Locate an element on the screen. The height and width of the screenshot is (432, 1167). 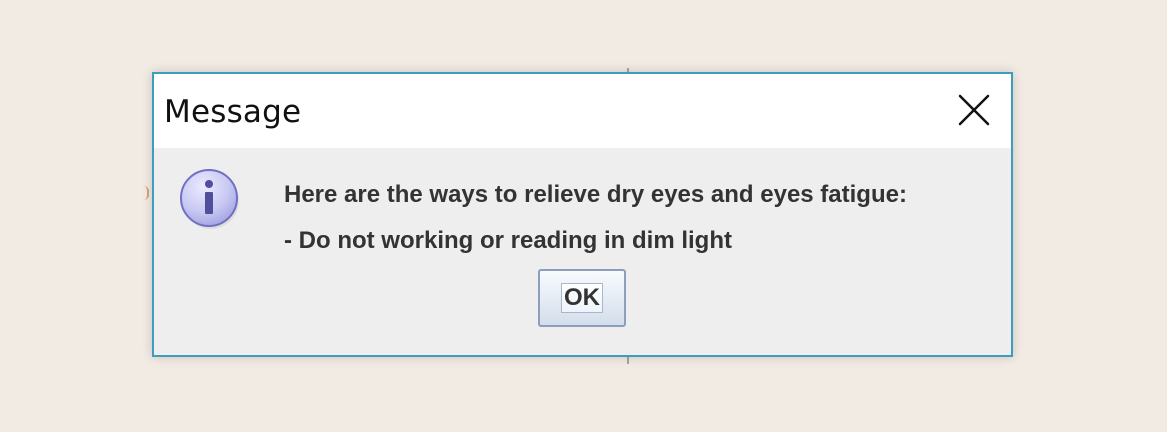
dialog-title: Message is located at coordinates (233, 112).